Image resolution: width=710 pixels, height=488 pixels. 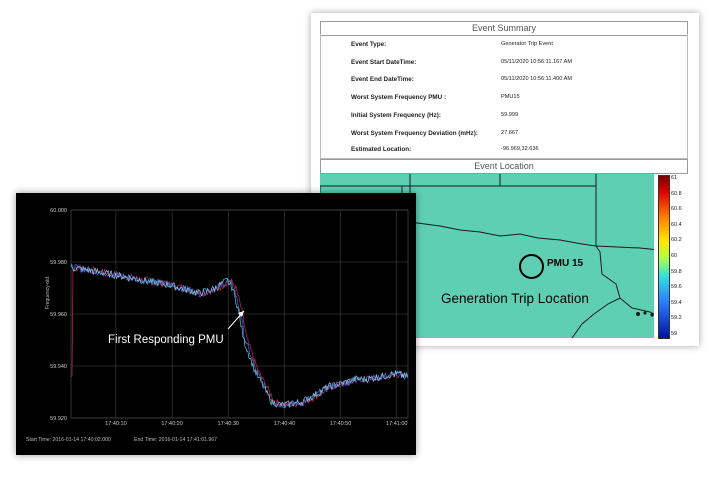 I want to click on end-time-label: End Time: 2016-01-14 17:41:01.967, so click(x=176, y=440).